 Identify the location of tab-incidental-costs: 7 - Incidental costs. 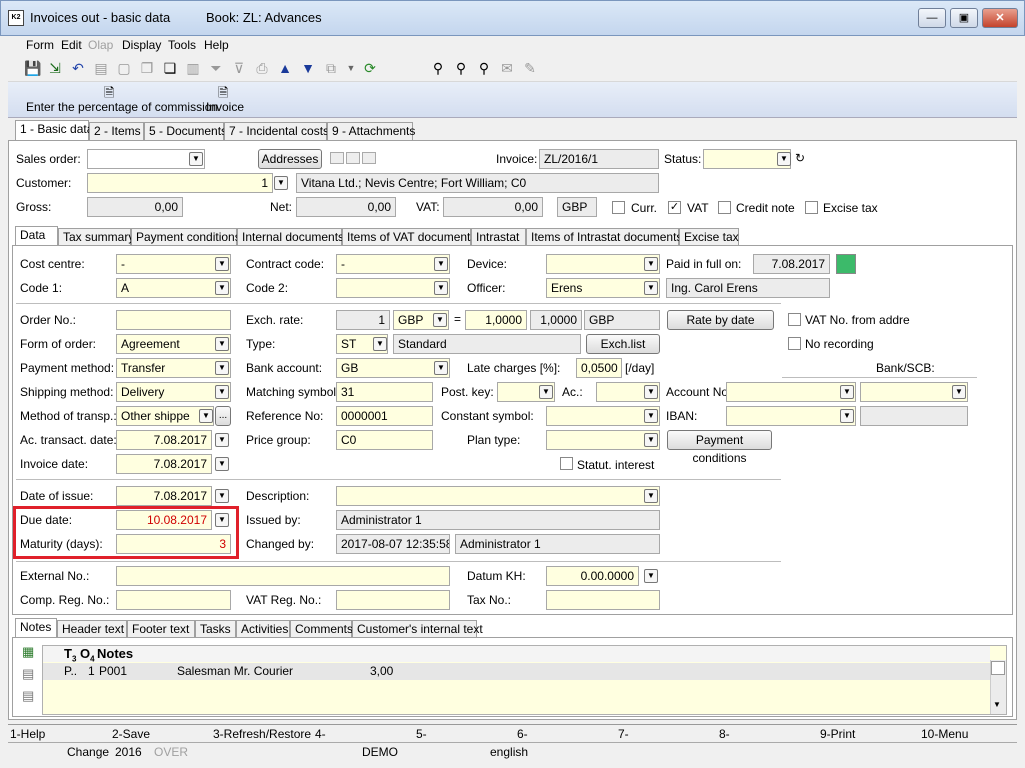
(276, 131).